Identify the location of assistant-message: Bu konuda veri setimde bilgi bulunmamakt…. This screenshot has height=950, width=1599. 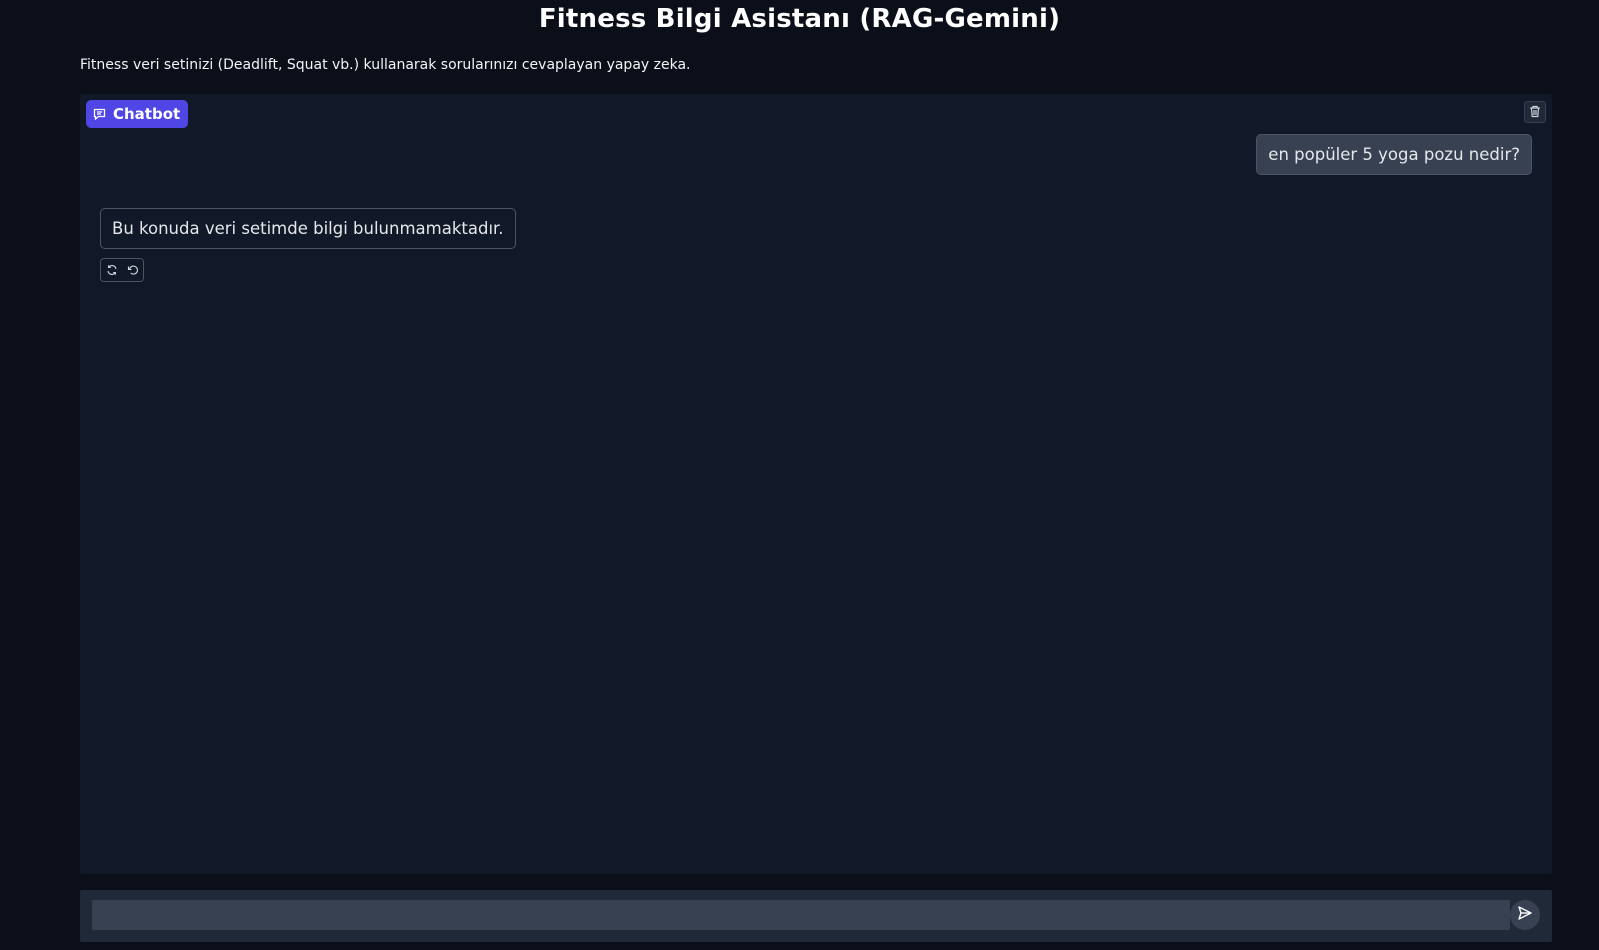
(308, 228).